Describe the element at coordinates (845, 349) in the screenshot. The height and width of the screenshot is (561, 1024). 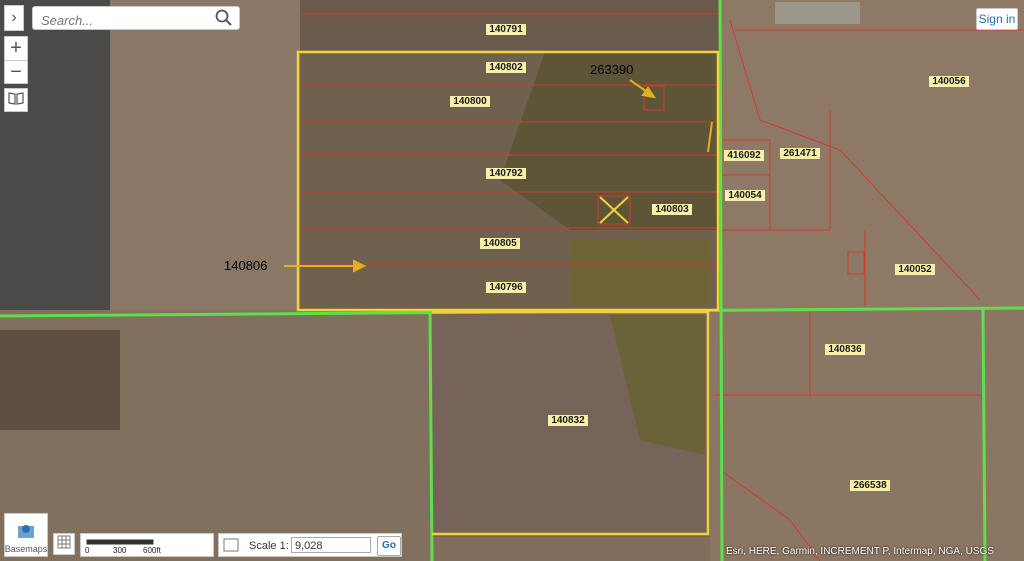
I see `parcel-label-140836: 140836` at that location.